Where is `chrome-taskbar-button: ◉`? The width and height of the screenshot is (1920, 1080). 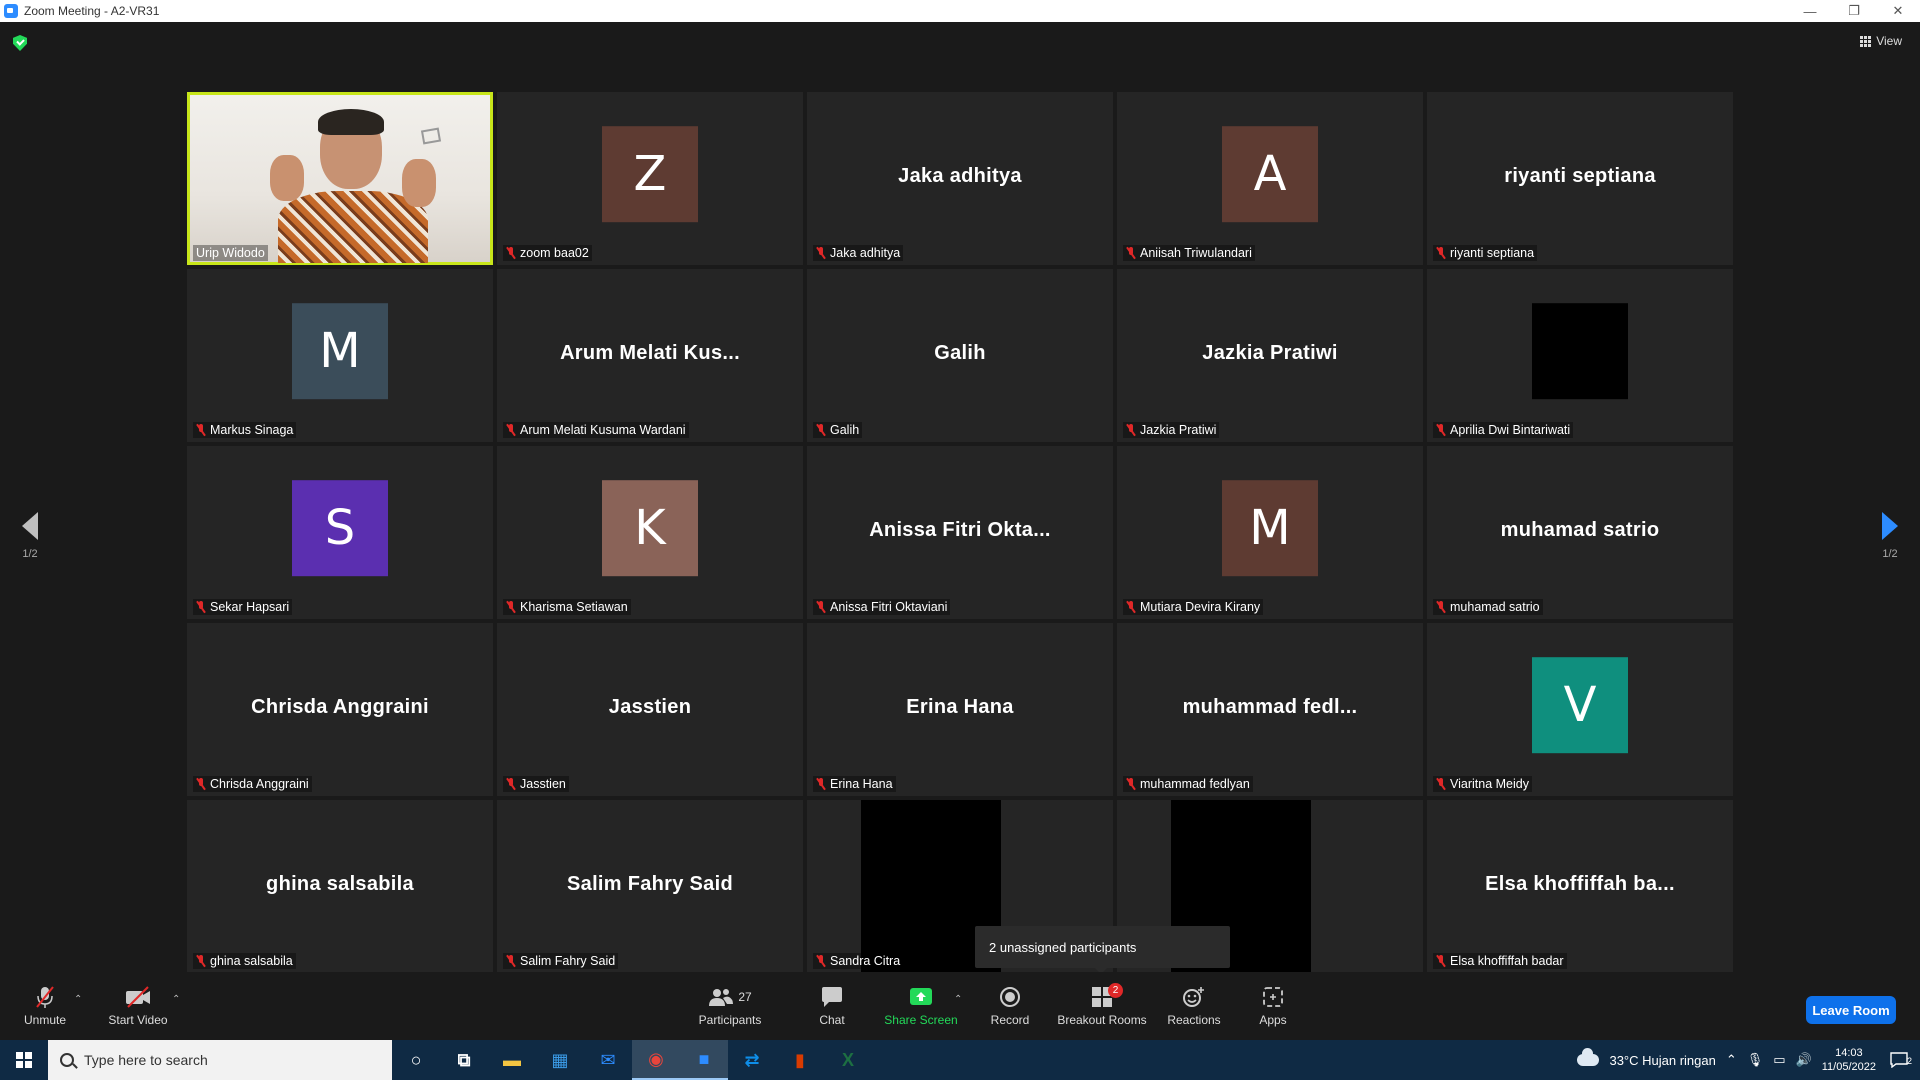 chrome-taskbar-button: ◉ is located at coordinates (656, 1060).